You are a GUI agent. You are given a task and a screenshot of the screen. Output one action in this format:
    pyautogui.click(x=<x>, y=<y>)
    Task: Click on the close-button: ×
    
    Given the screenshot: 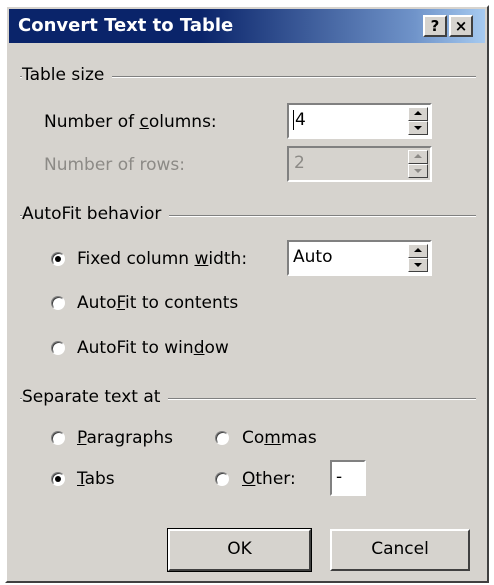 What is the action you would take?
    pyautogui.click(x=461, y=26)
    